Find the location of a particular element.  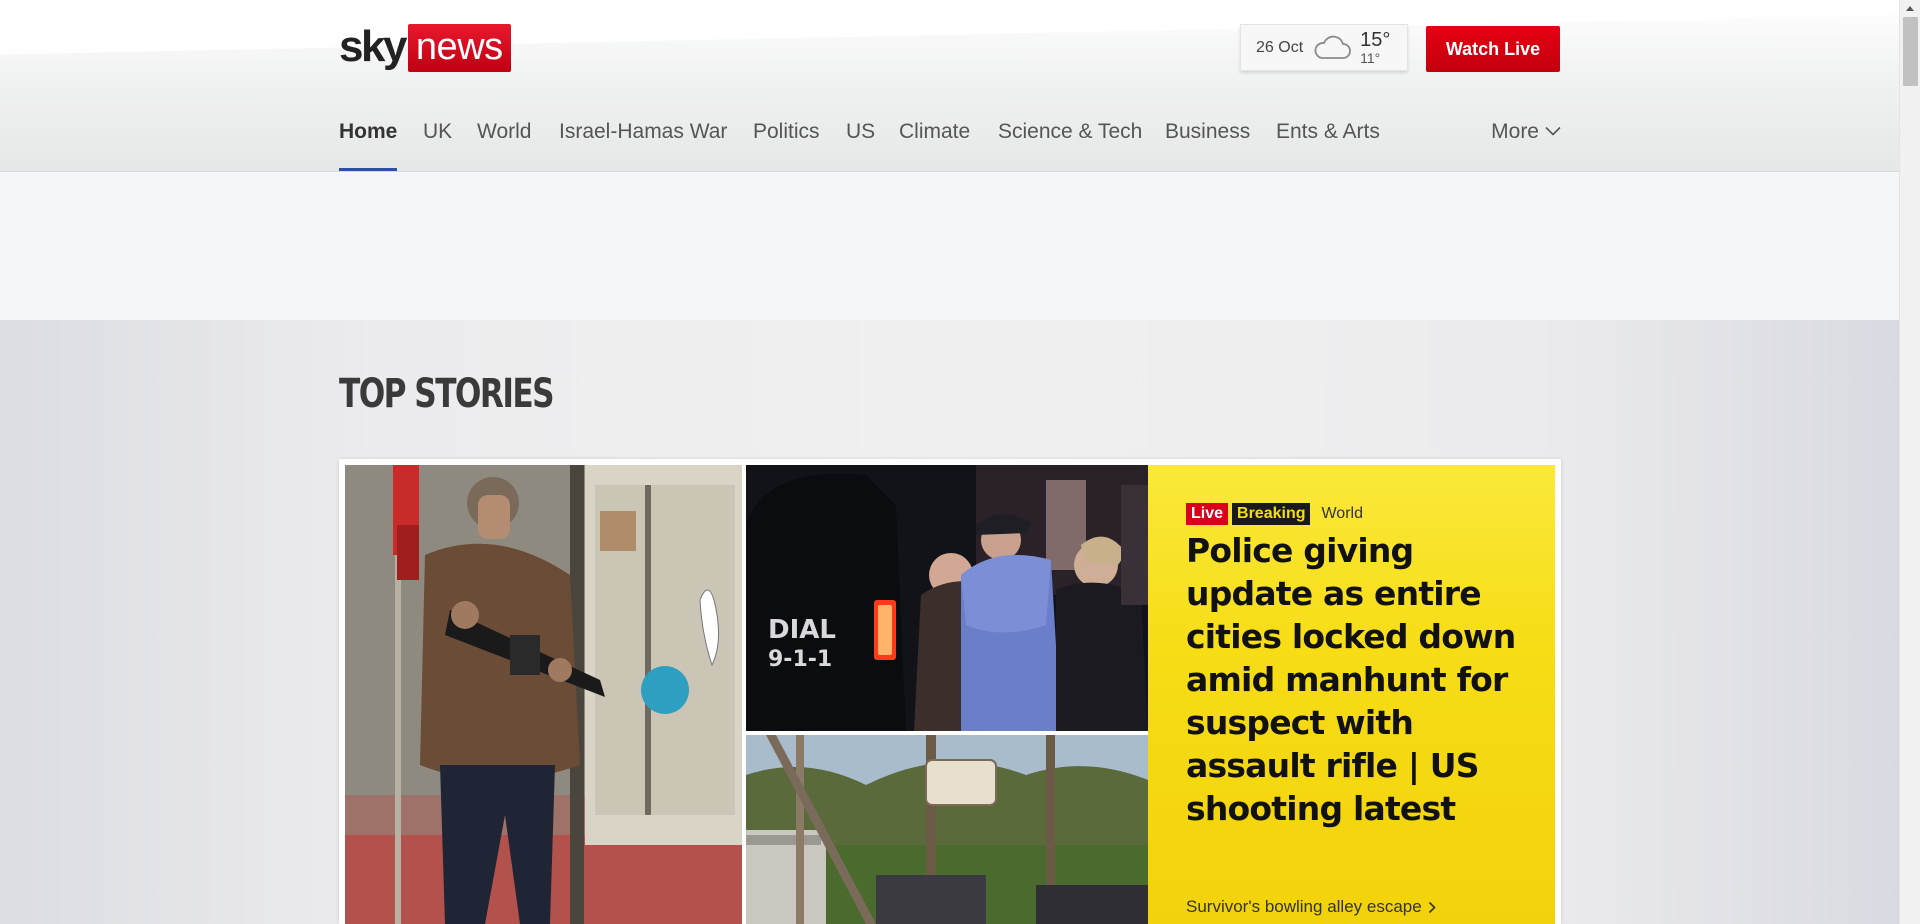

chevron-down-icon is located at coordinates (1553, 131).